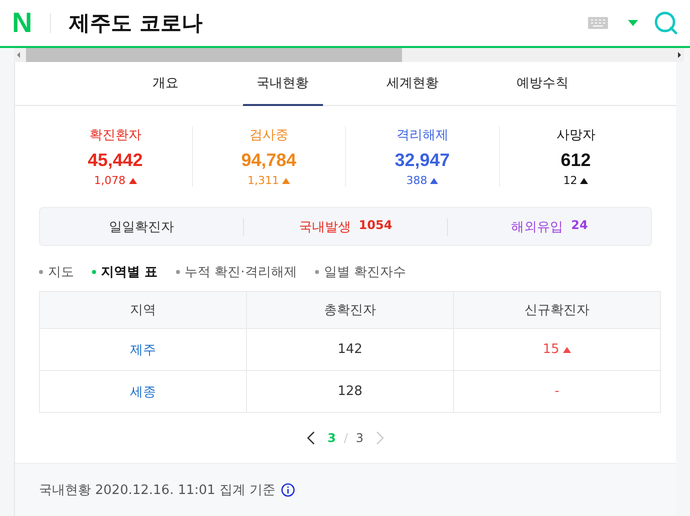 The width and height of the screenshot is (690, 516). Describe the element at coordinates (143, 349) in the screenshot. I see `region-link: 제주` at that location.